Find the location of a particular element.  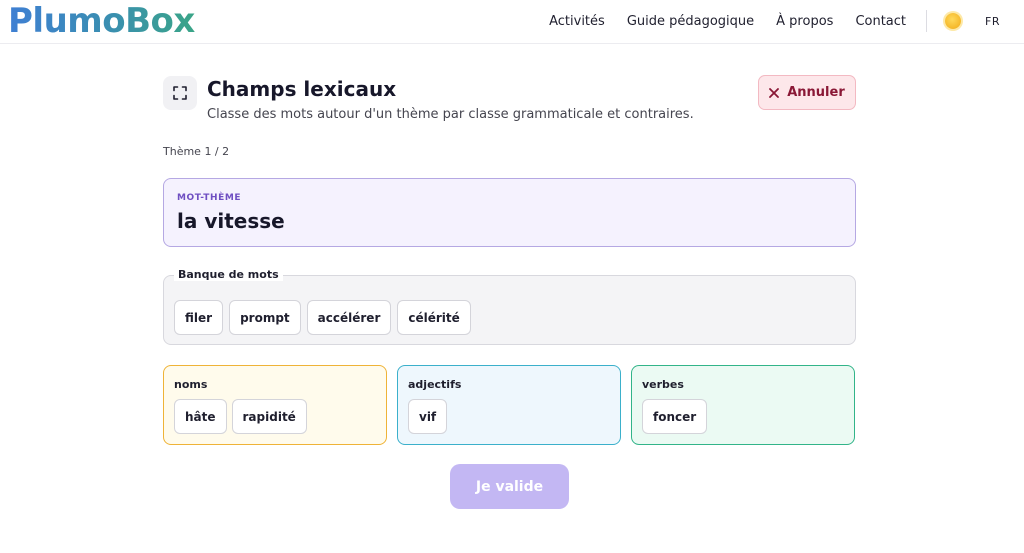

close-icon is located at coordinates (774, 92).